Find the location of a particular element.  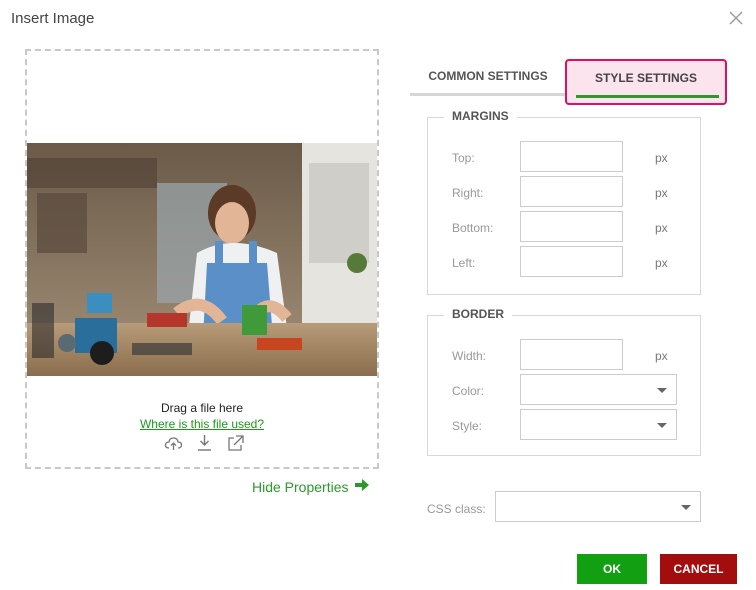

active-tab-indicator is located at coordinates (647, 96).